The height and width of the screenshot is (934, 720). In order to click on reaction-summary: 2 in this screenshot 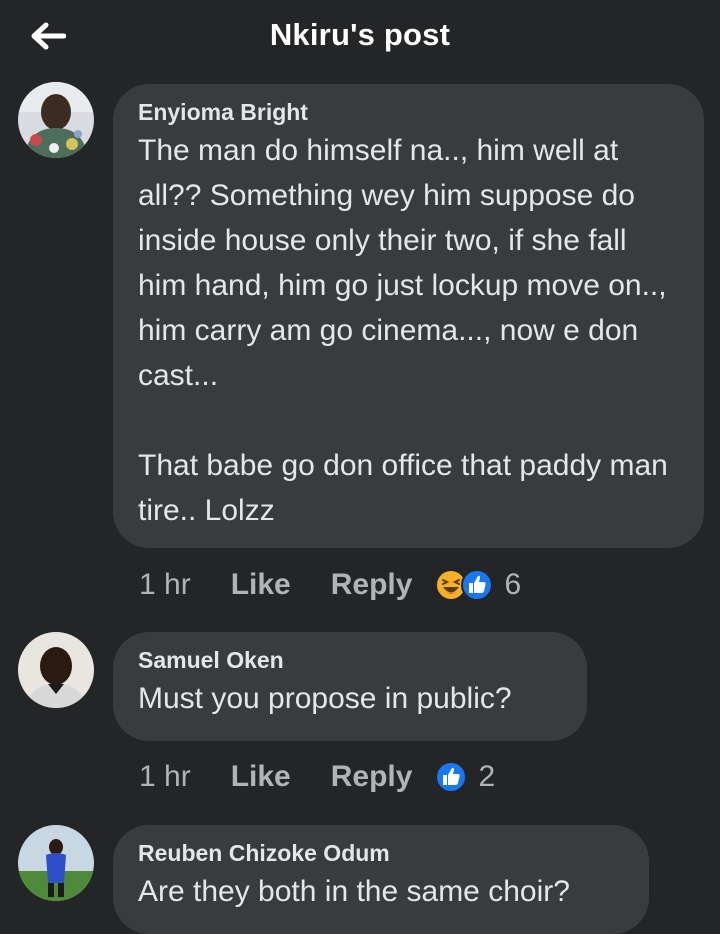, I will do `click(464, 777)`.